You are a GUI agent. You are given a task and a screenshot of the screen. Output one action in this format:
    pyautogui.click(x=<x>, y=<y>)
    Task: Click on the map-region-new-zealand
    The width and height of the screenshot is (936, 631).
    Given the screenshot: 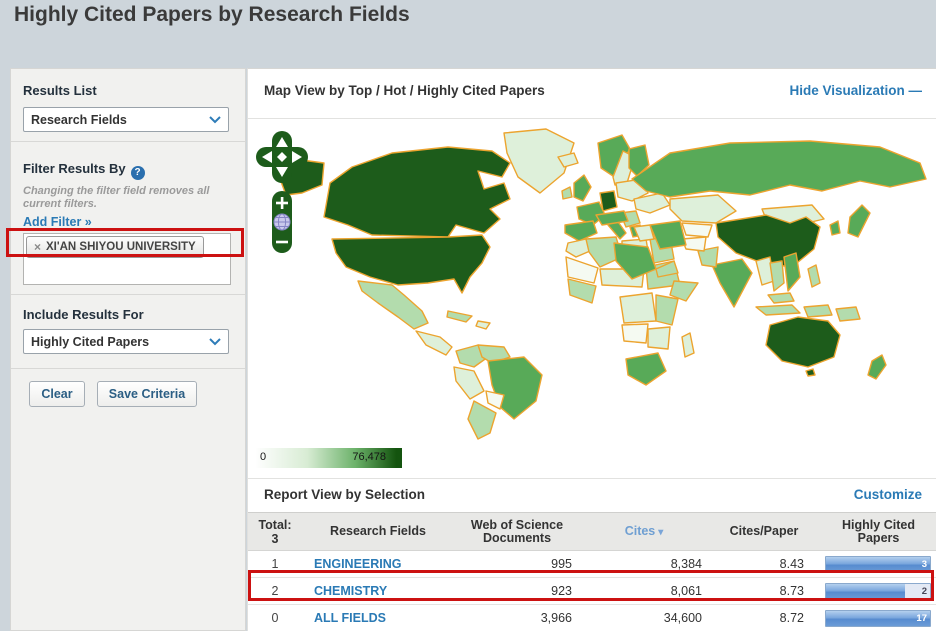 What is the action you would take?
    pyautogui.click(x=877, y=367)
    